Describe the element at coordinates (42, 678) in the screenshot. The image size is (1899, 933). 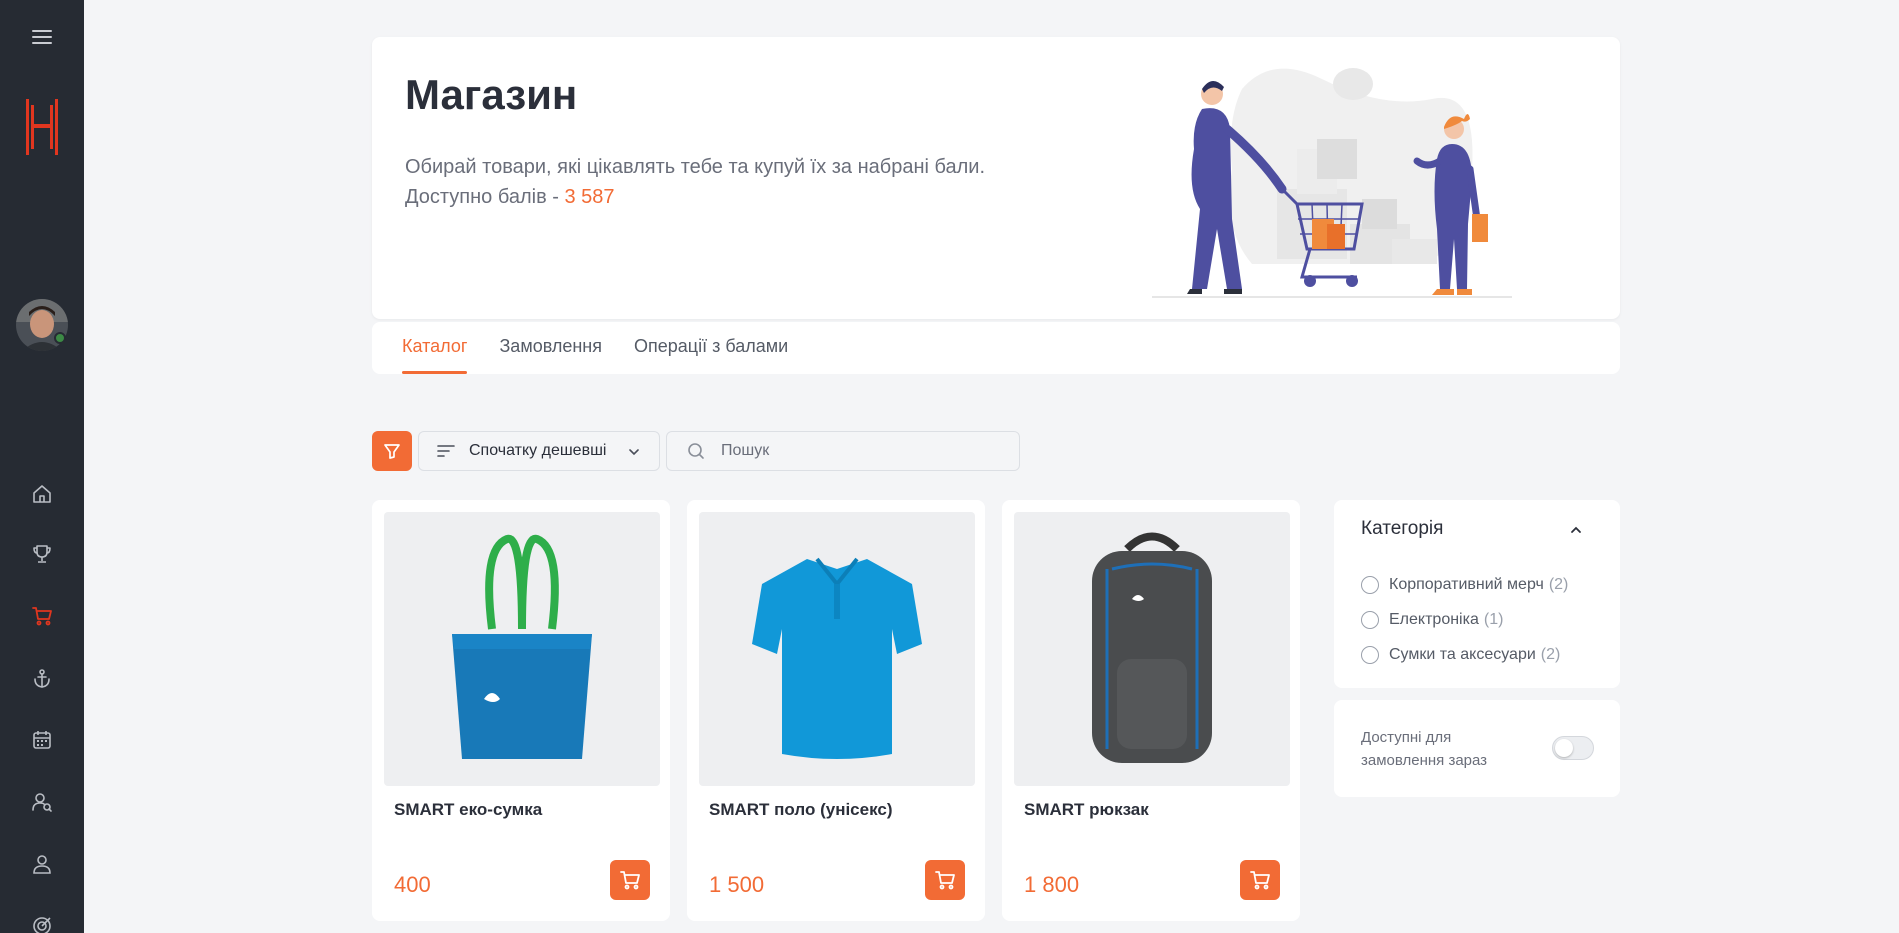
I see `anchor-icon` at that location.